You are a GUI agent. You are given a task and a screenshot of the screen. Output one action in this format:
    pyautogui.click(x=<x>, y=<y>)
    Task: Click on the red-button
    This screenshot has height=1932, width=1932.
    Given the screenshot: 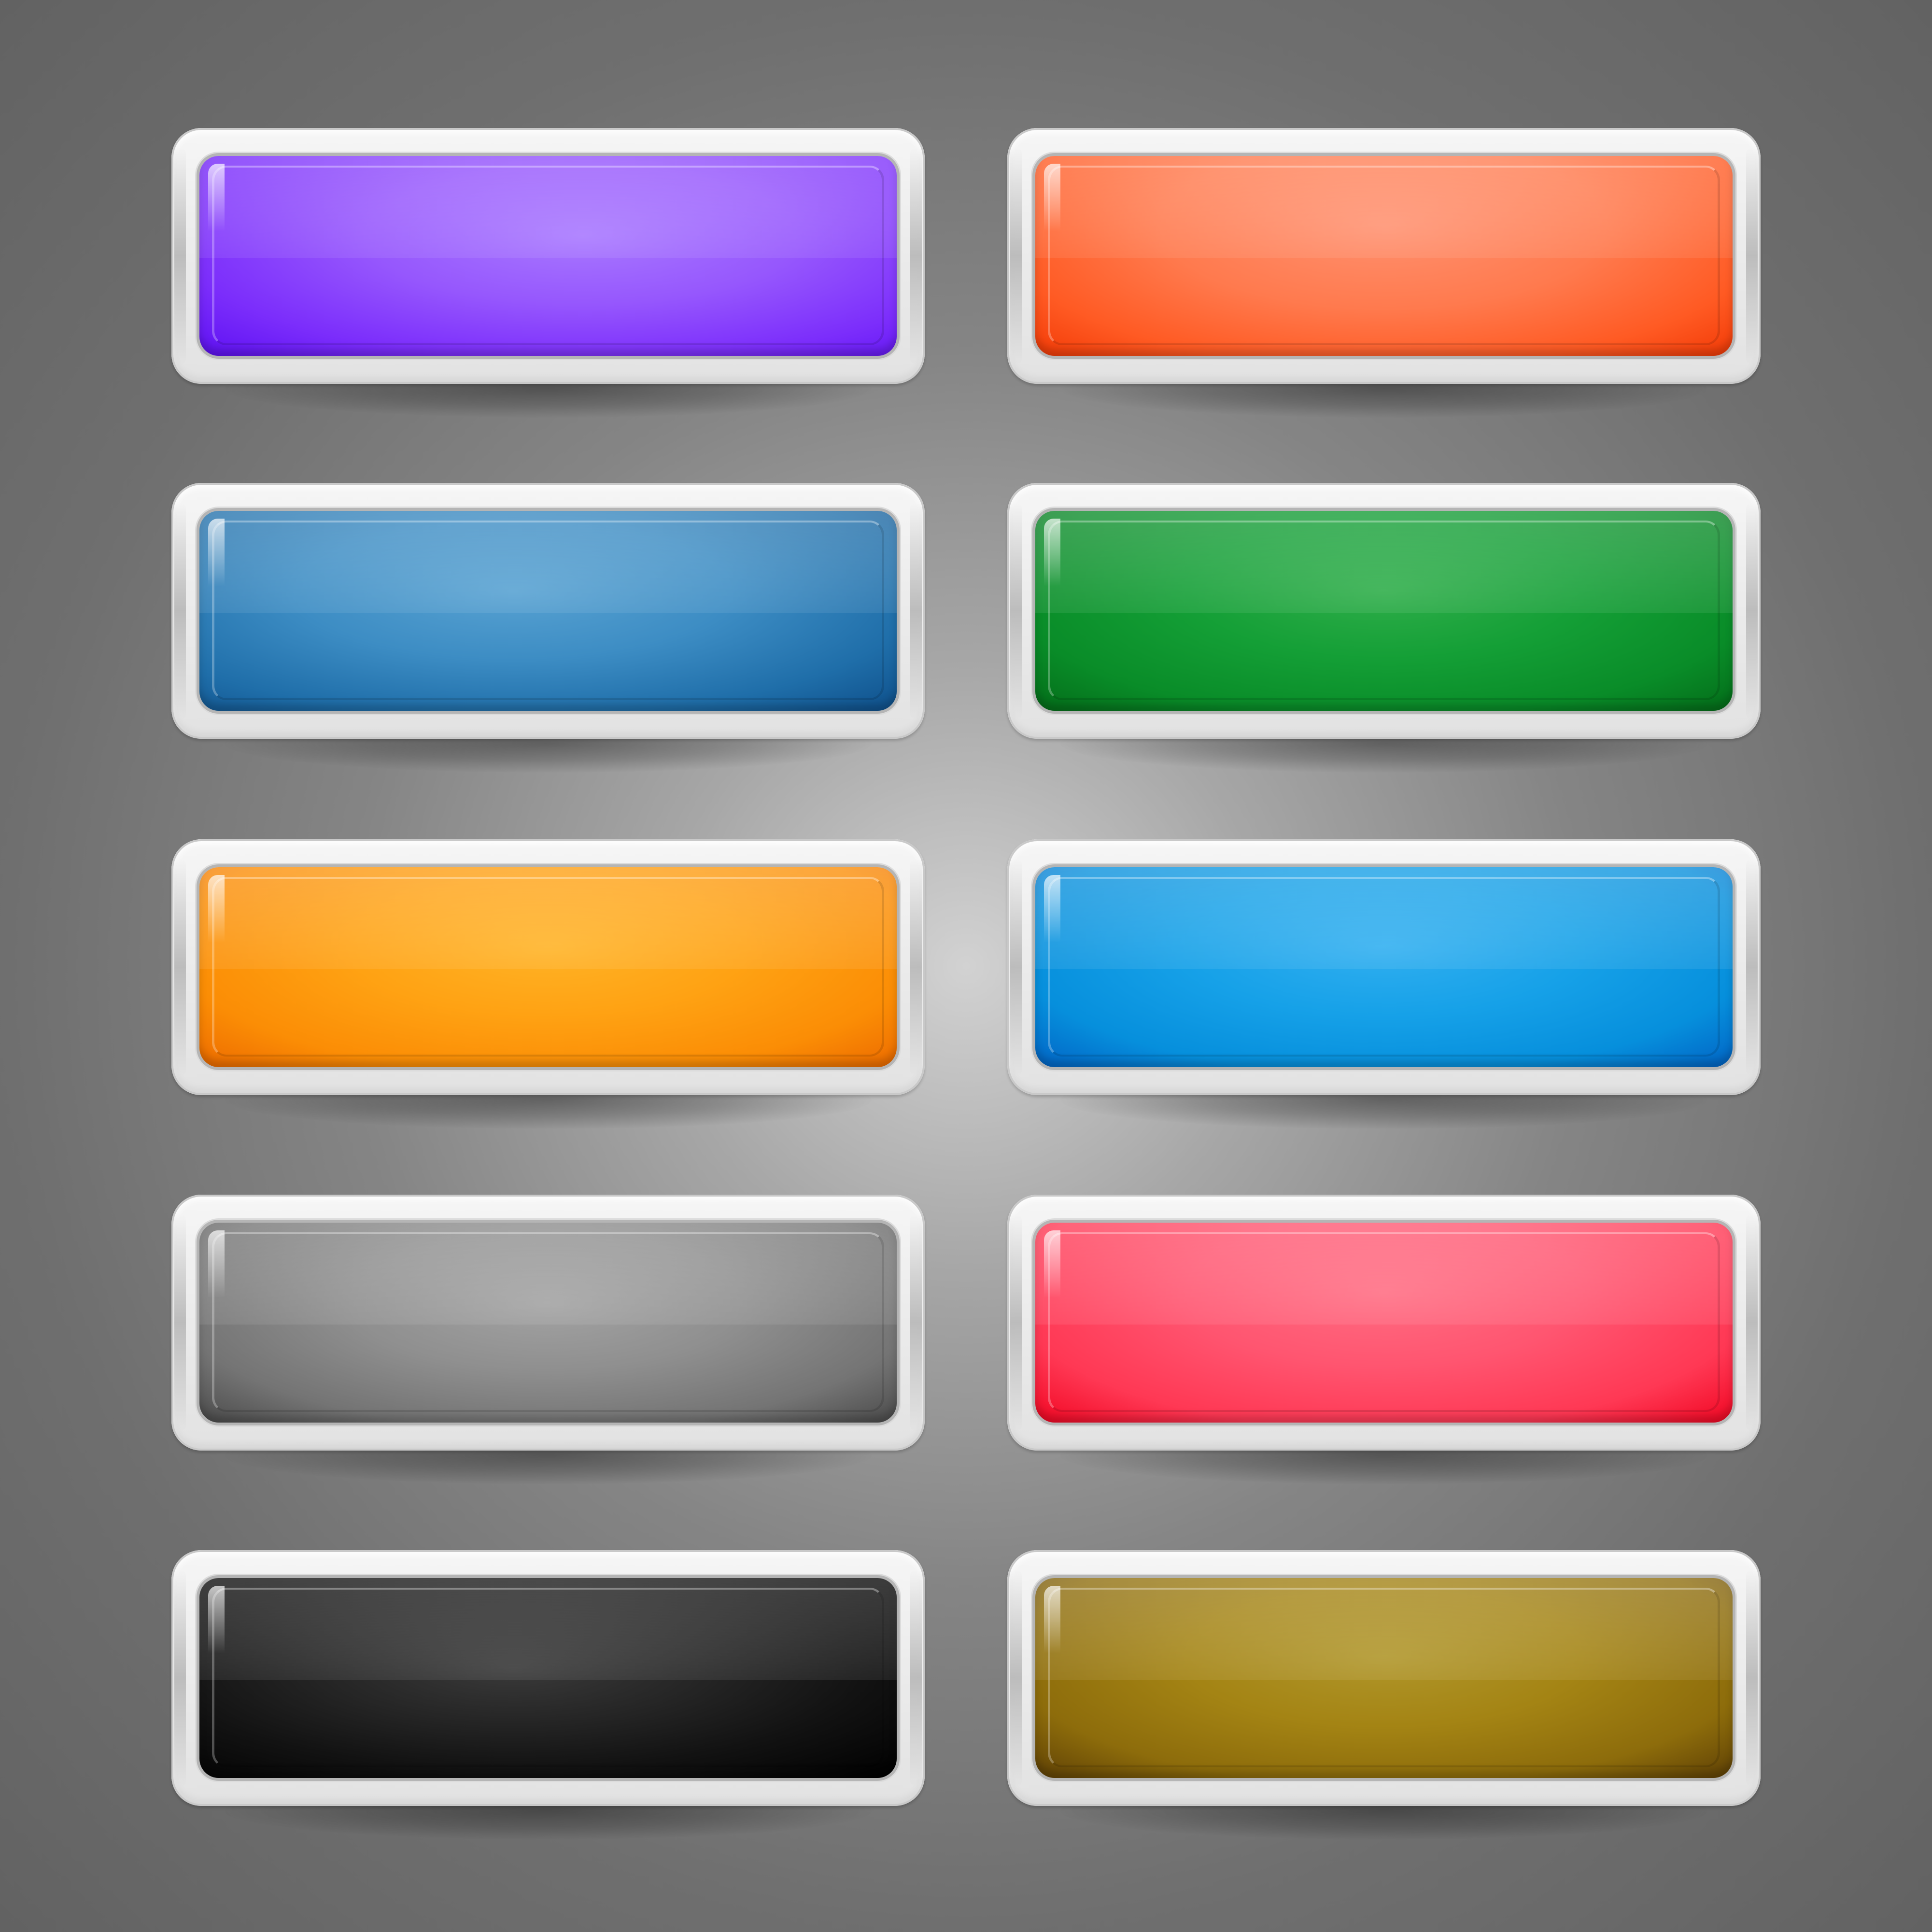 What is the action you would take?
    pyautogui.click(x=1384, y=1339)
    